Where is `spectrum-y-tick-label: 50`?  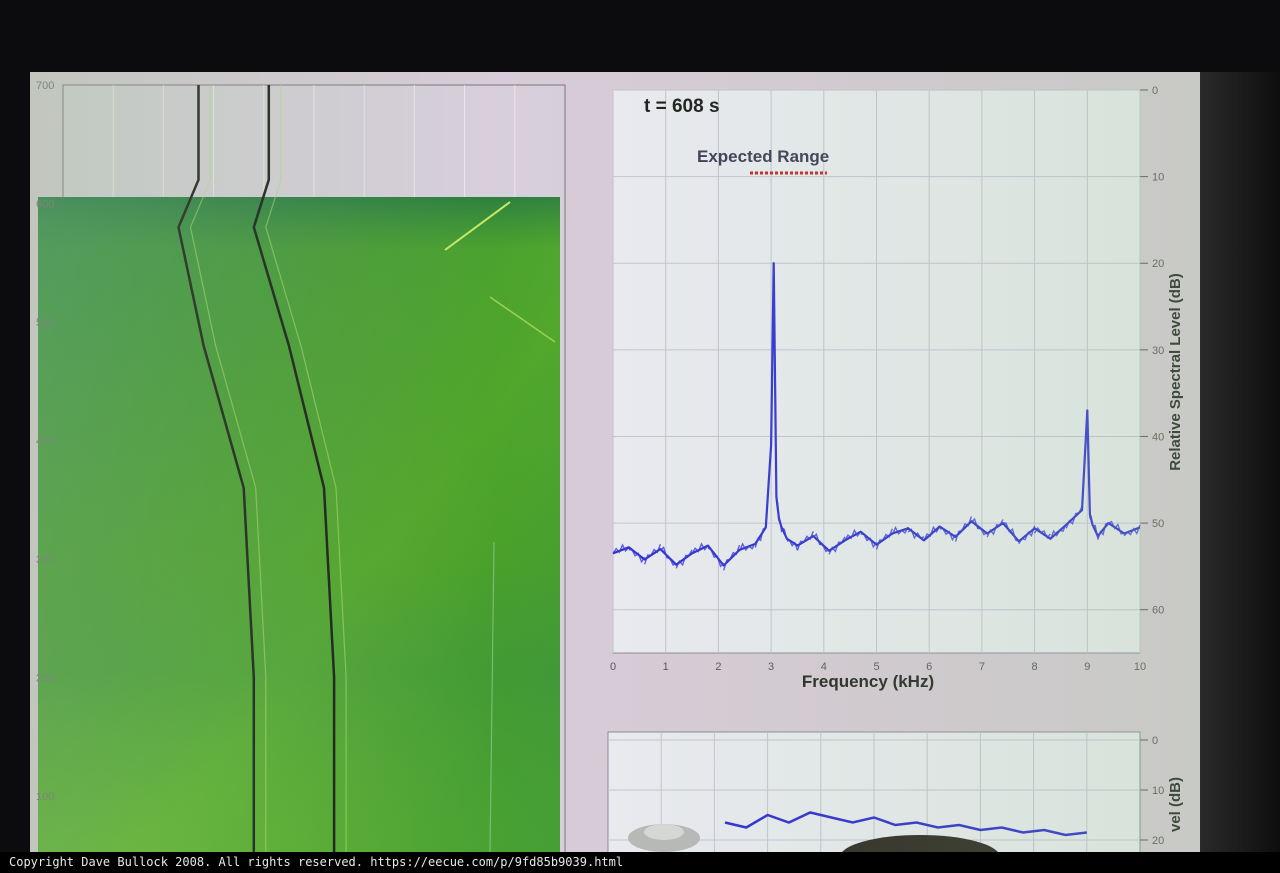 spectrum-y-tick-label: 50 is located at coordinates (1158, 524).